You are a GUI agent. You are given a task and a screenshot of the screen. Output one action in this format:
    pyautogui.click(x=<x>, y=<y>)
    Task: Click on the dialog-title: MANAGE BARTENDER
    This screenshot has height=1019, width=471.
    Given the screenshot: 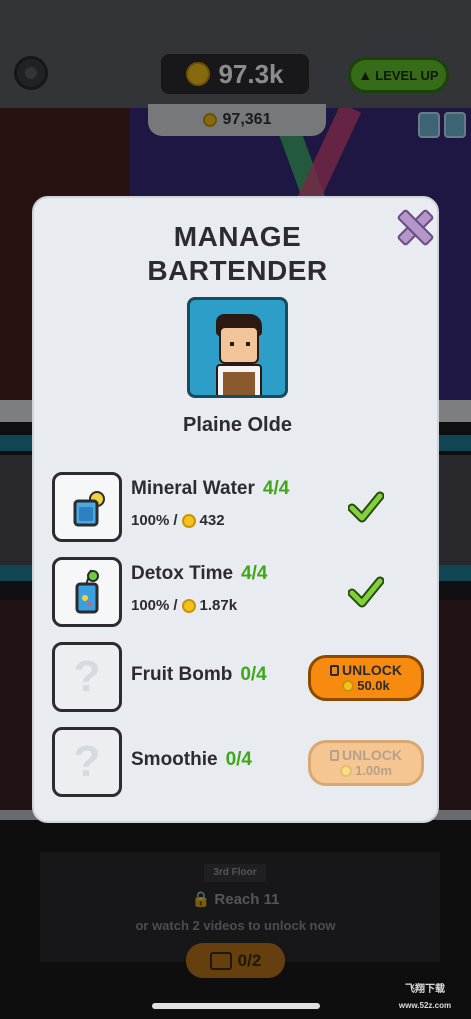 What is the action you would take?
    pyautogui.click(x=237, y=253)
    